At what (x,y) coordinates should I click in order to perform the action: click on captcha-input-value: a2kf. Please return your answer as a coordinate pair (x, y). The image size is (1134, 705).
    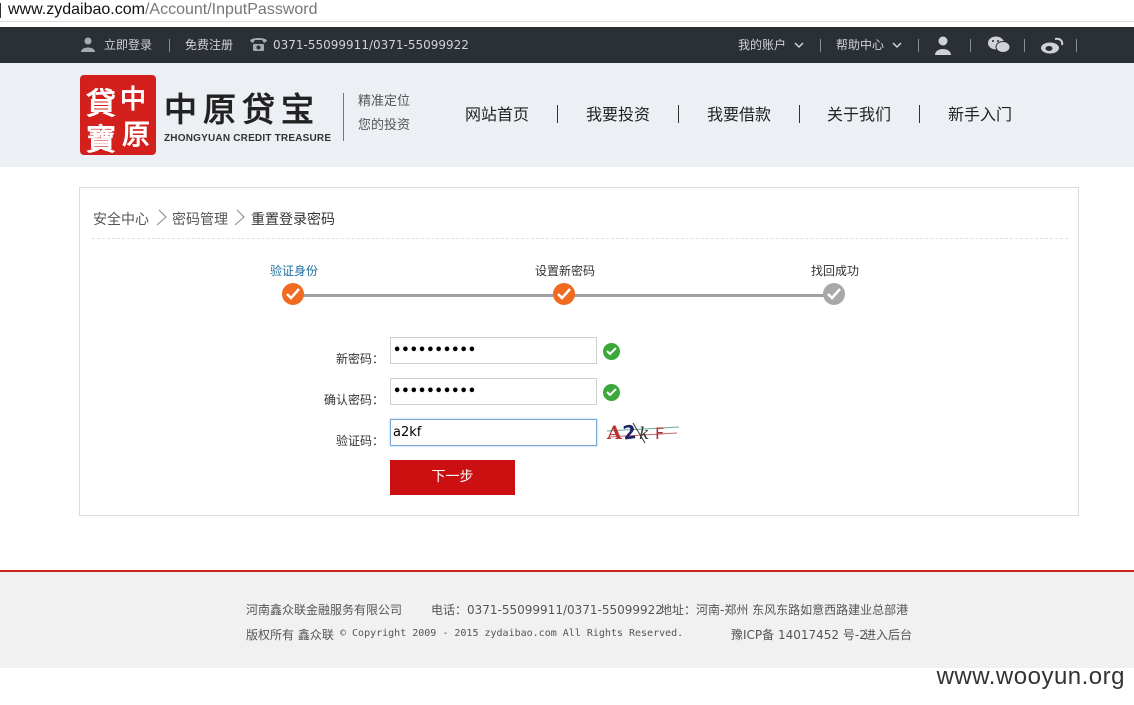
    Looking at the image, I should click on (407, 432).